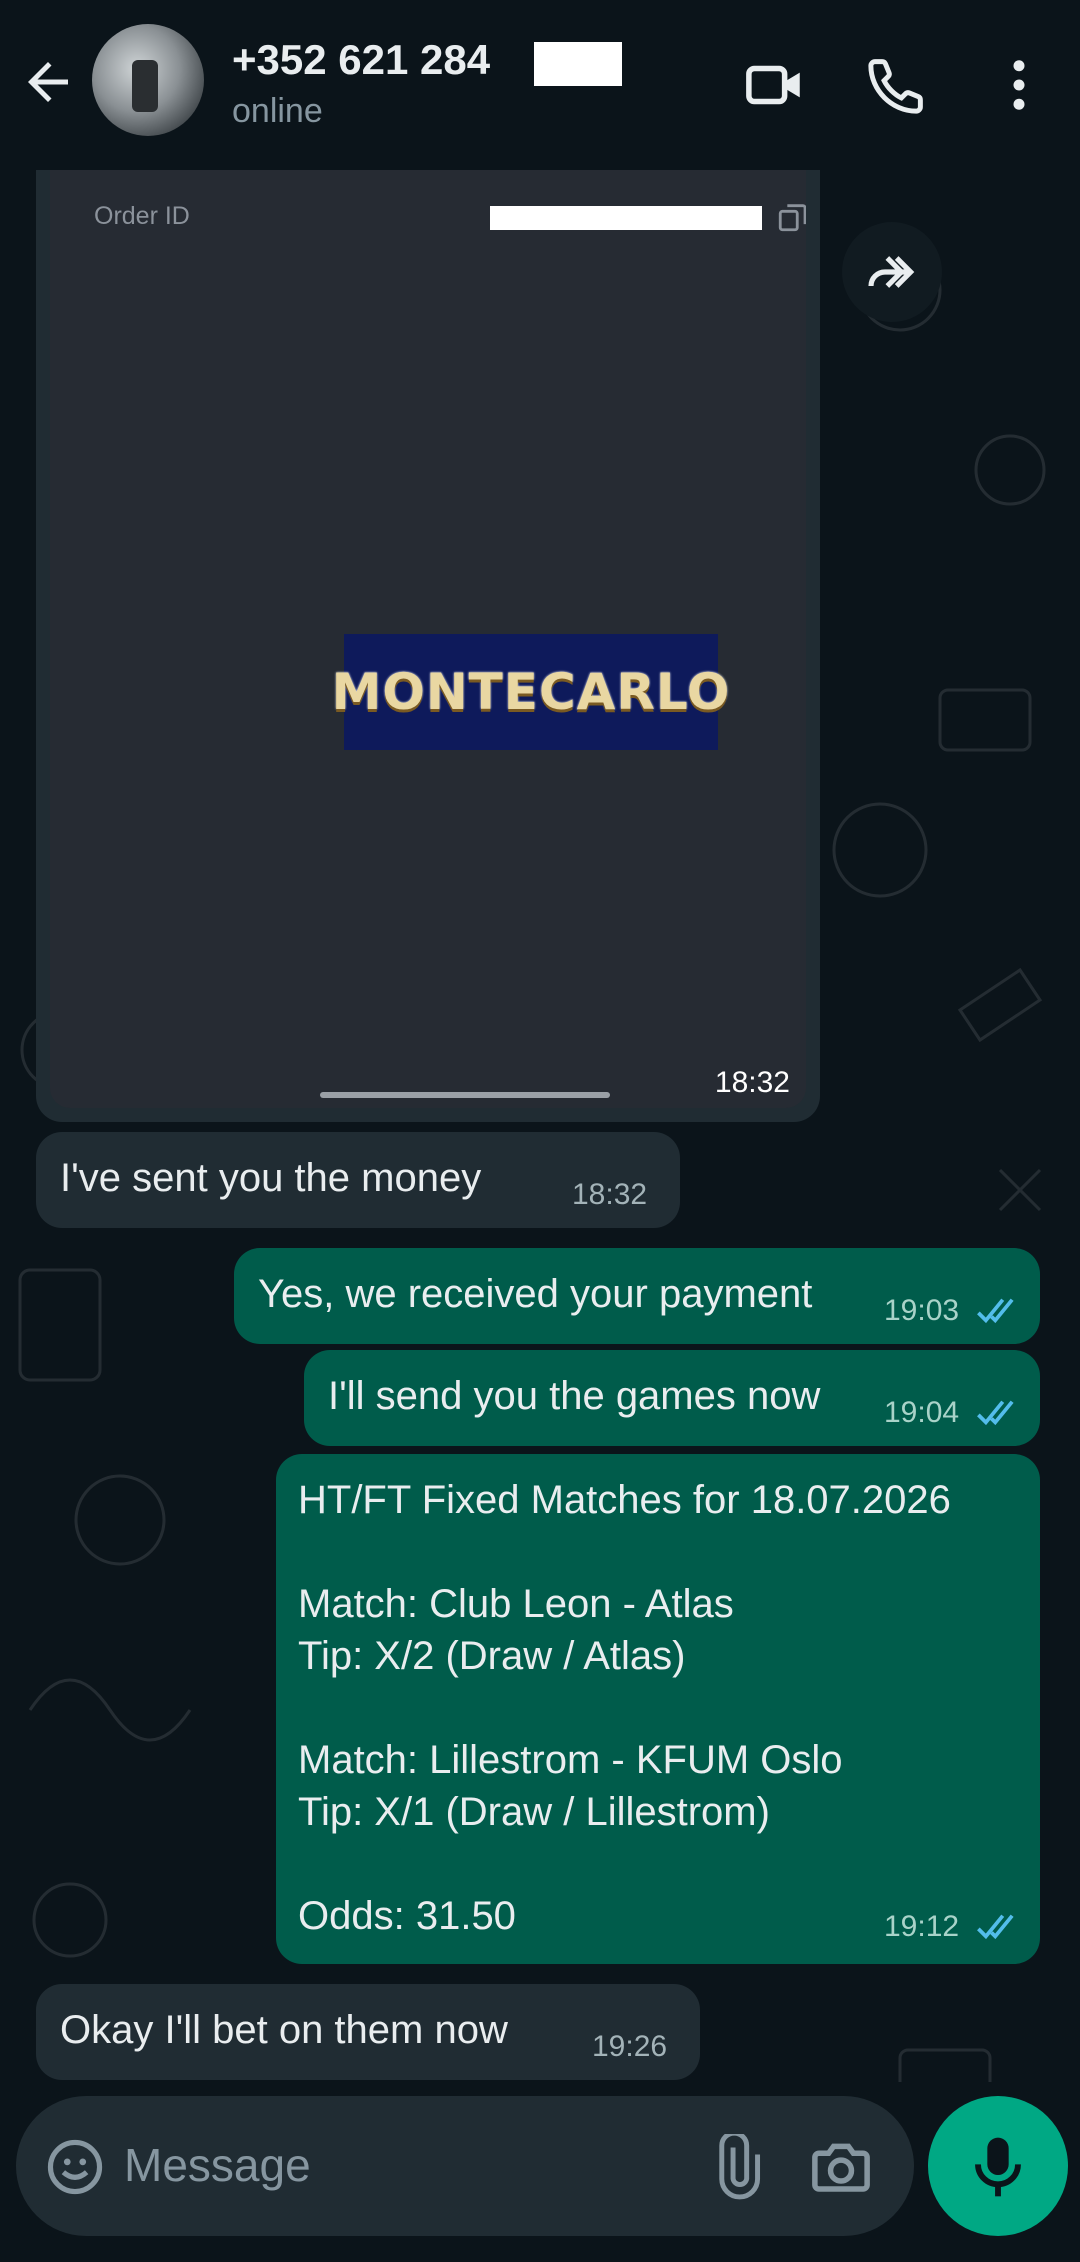 The height and width of the screenshot is (2262, 1080). I want to click on order-id-label: Order ID, so click(142, 216).